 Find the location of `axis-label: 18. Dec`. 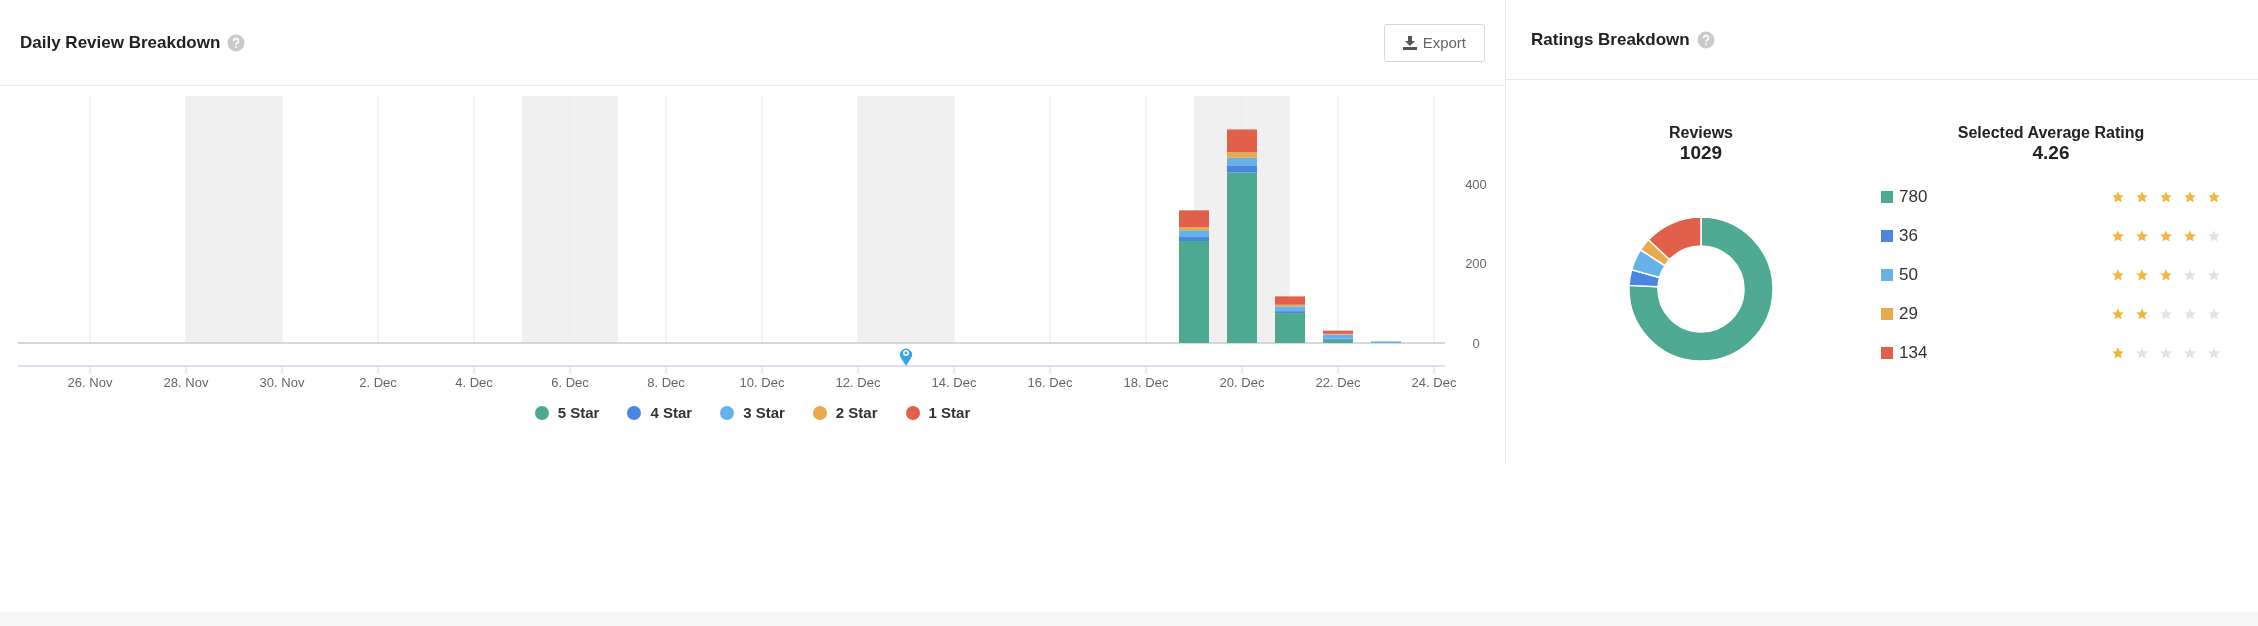

axis-label: 18. Dec is located at coordinates (1146, 382).